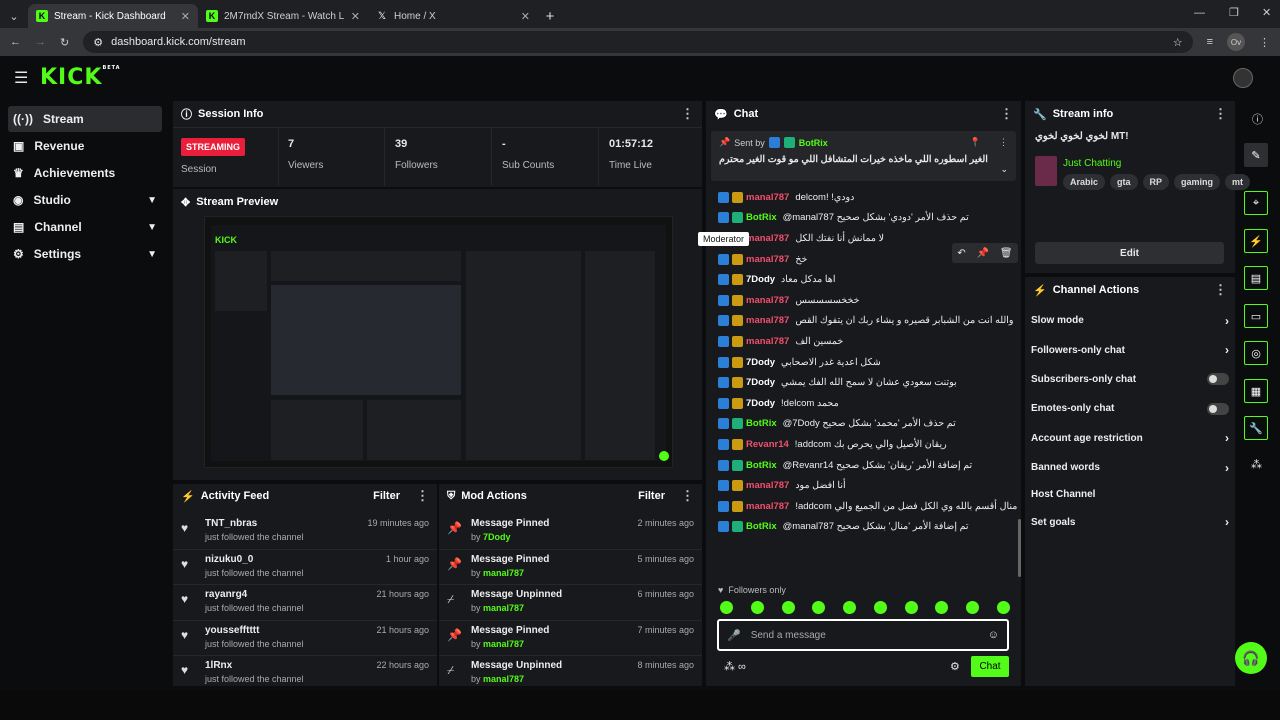 The width and height of the screenshot is (1280, 720). I want to click on user-avatar, so click(1243, 78).